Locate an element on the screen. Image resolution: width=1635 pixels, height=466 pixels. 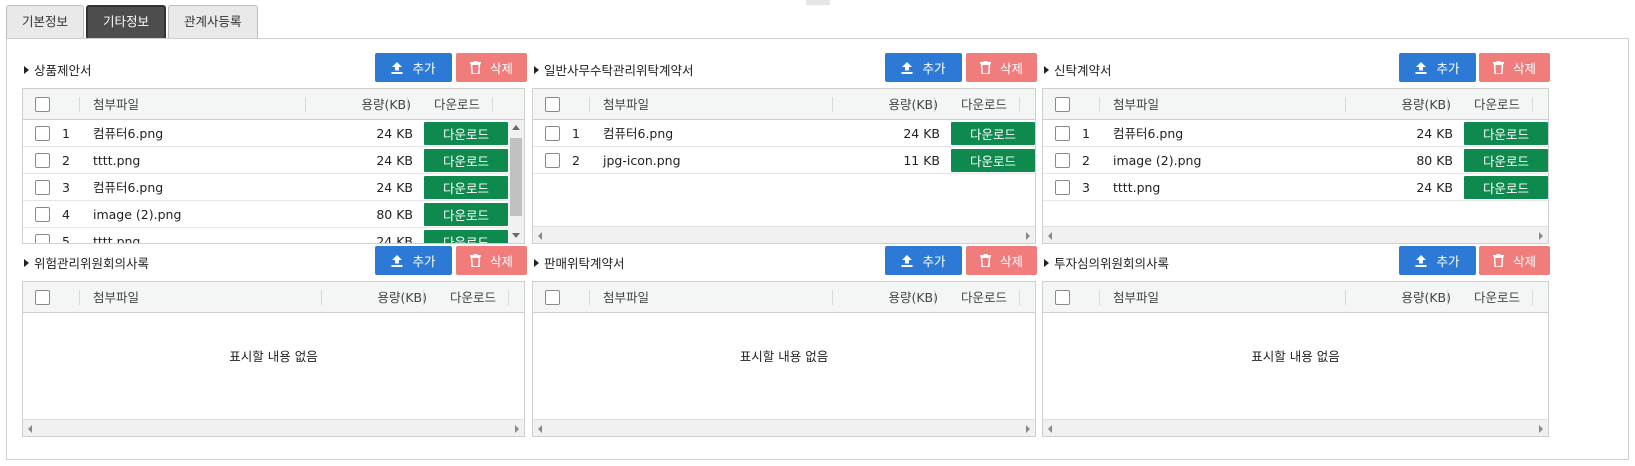
table-row: 3 컴퓨터6.png 24 KB 다운로드 is located at coordinates (266, 187).